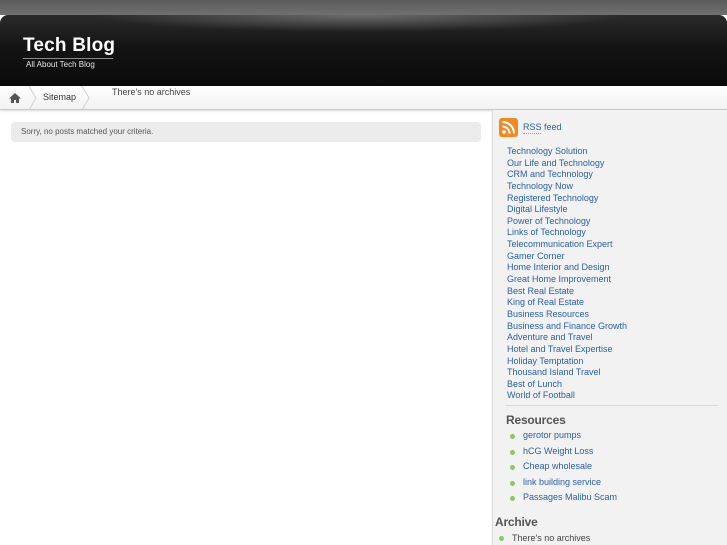 The height and width of the screenshot is (545, 727). I want to click on list-item: Power of Technology, so click(567, 222).